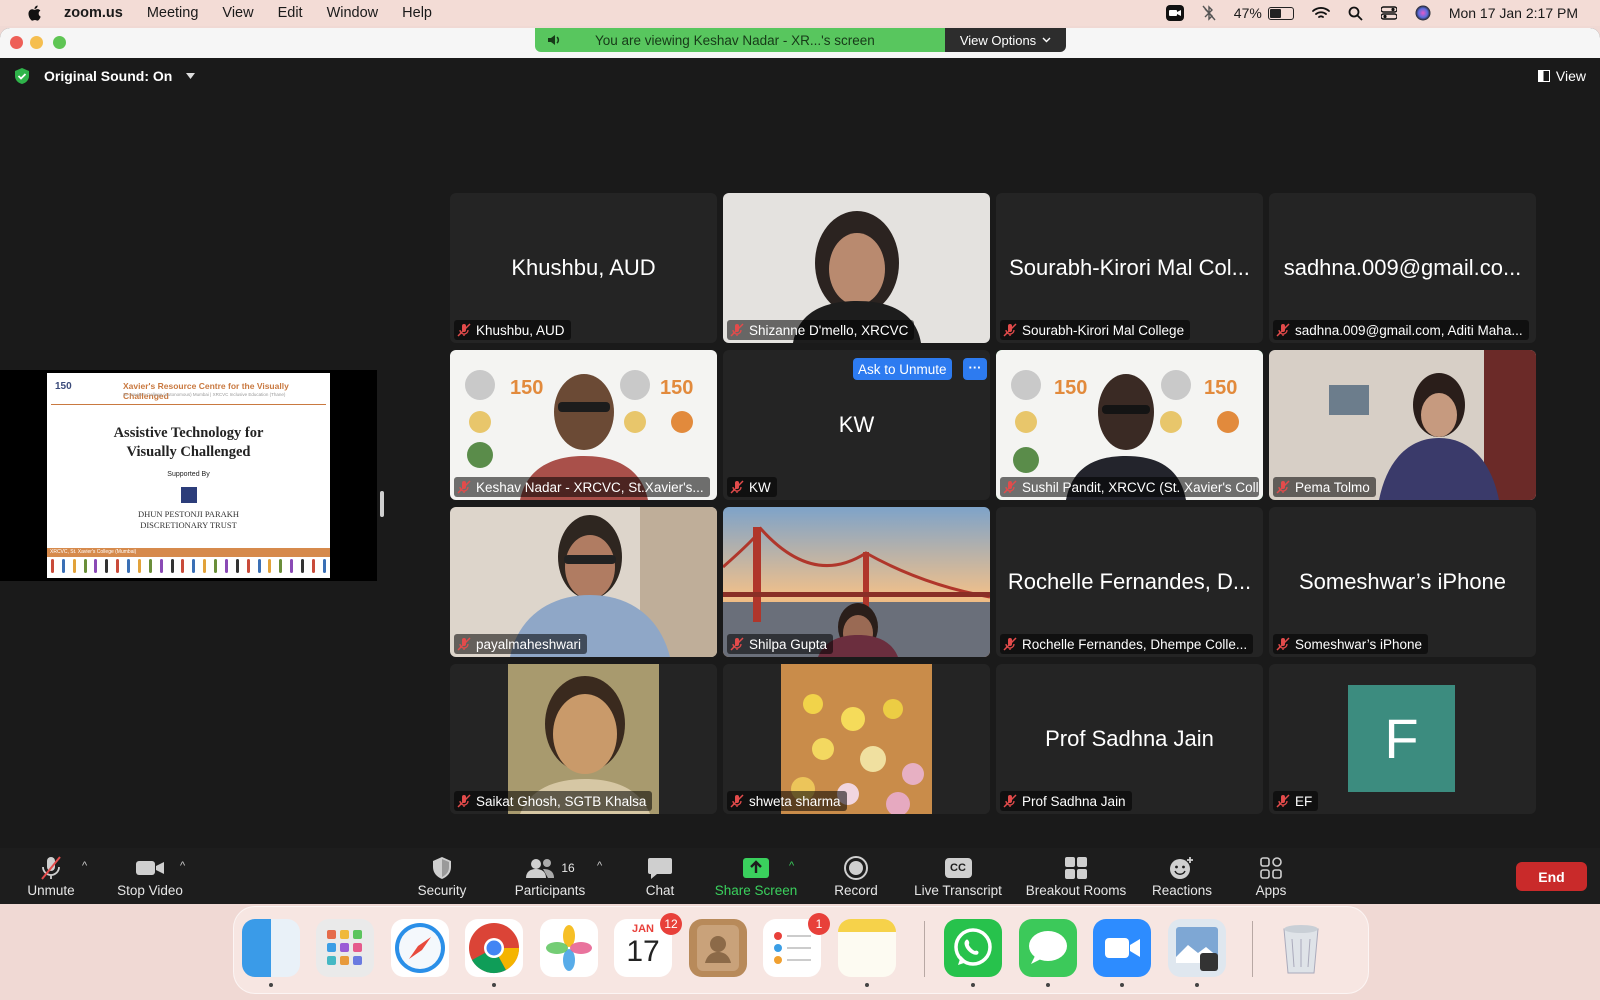 This screenshot has height=1000, width=1600. I want to click on chrome-app-icon, so click(494, 948).